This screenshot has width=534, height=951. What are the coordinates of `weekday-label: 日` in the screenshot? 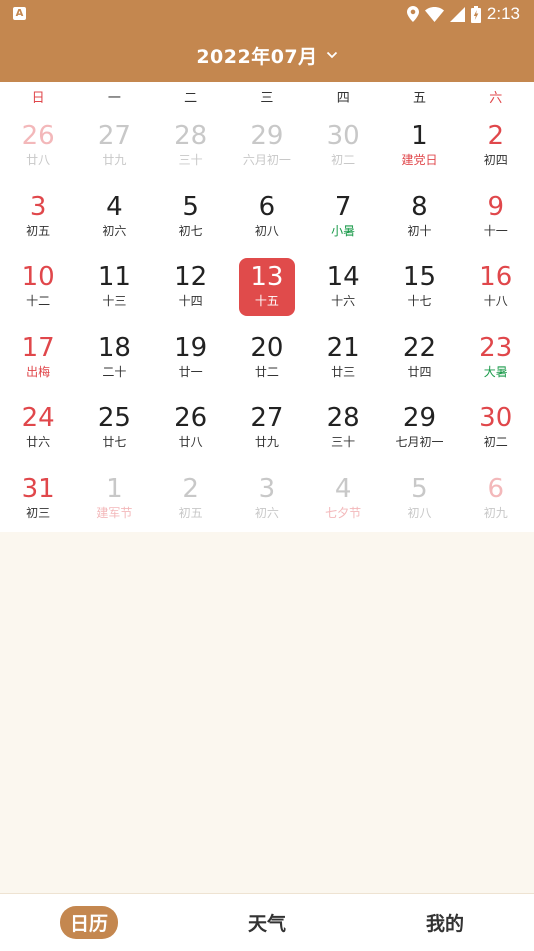 It's located at (38, 98).